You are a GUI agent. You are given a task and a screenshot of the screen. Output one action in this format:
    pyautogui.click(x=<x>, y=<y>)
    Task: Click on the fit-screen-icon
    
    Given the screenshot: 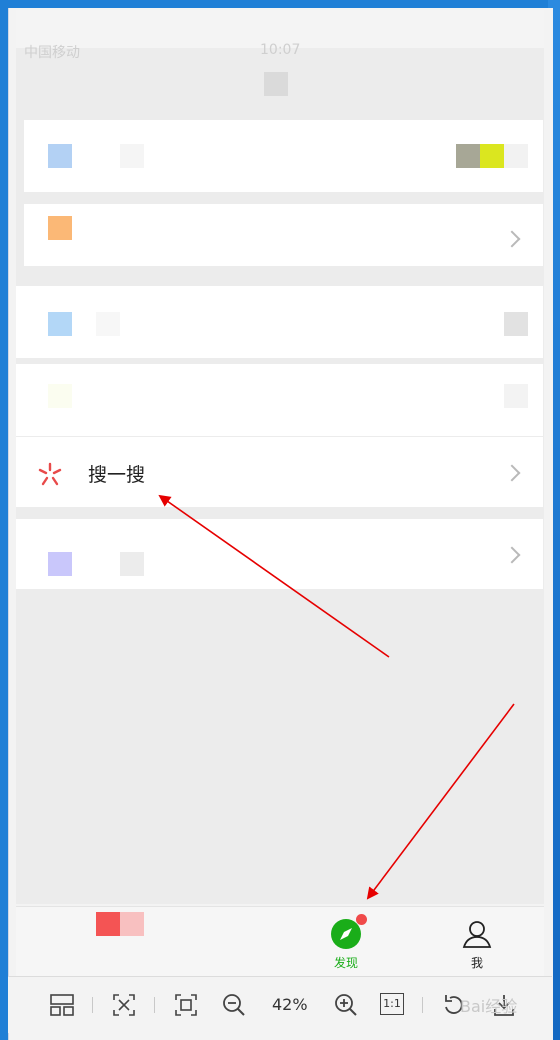 What is the action you would take?
    pyautogui.click(x=186, y=1005)
    